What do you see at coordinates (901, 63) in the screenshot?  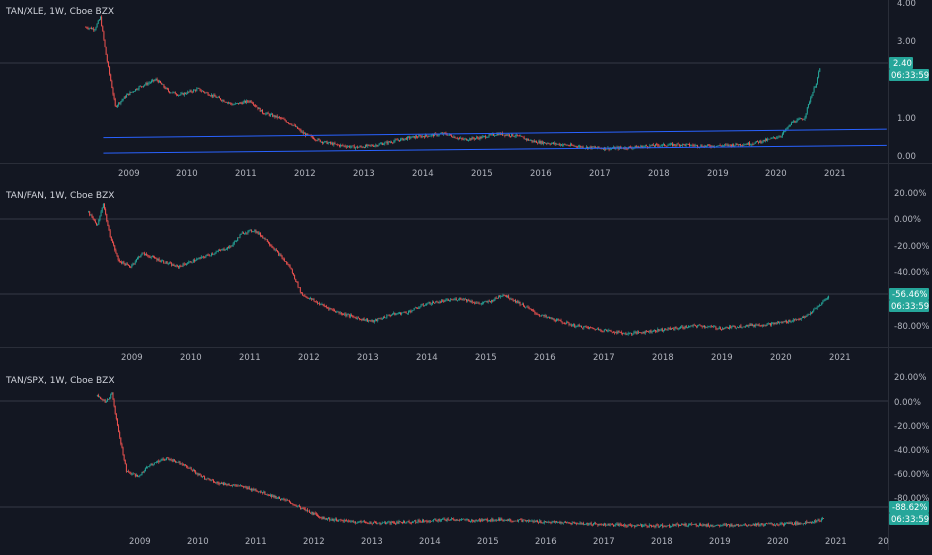 I see `last-value-tag: 2.40` at bounding box center [901, 63].